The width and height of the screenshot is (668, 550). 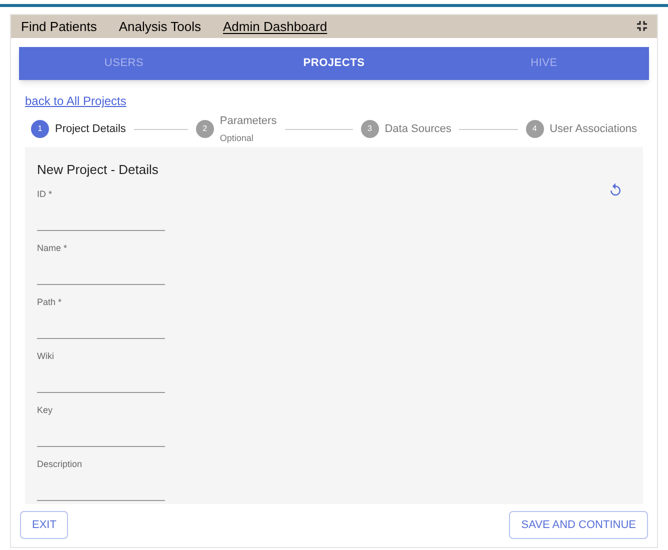 What do you see at coordinates (248, 121) in the screenshot?
I see `step-label: Parameters` at bounding box center [248, 121].